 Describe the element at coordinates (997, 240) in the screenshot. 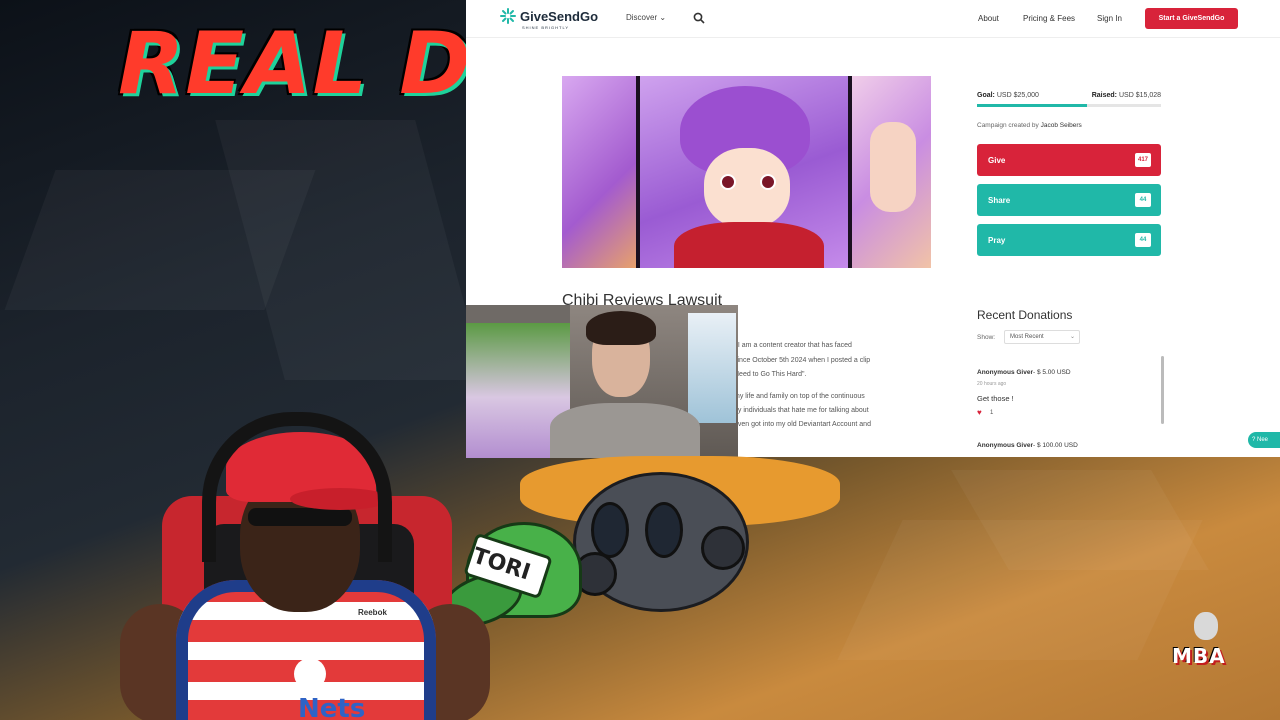

I see `pray-button-label: Pray` at that location.